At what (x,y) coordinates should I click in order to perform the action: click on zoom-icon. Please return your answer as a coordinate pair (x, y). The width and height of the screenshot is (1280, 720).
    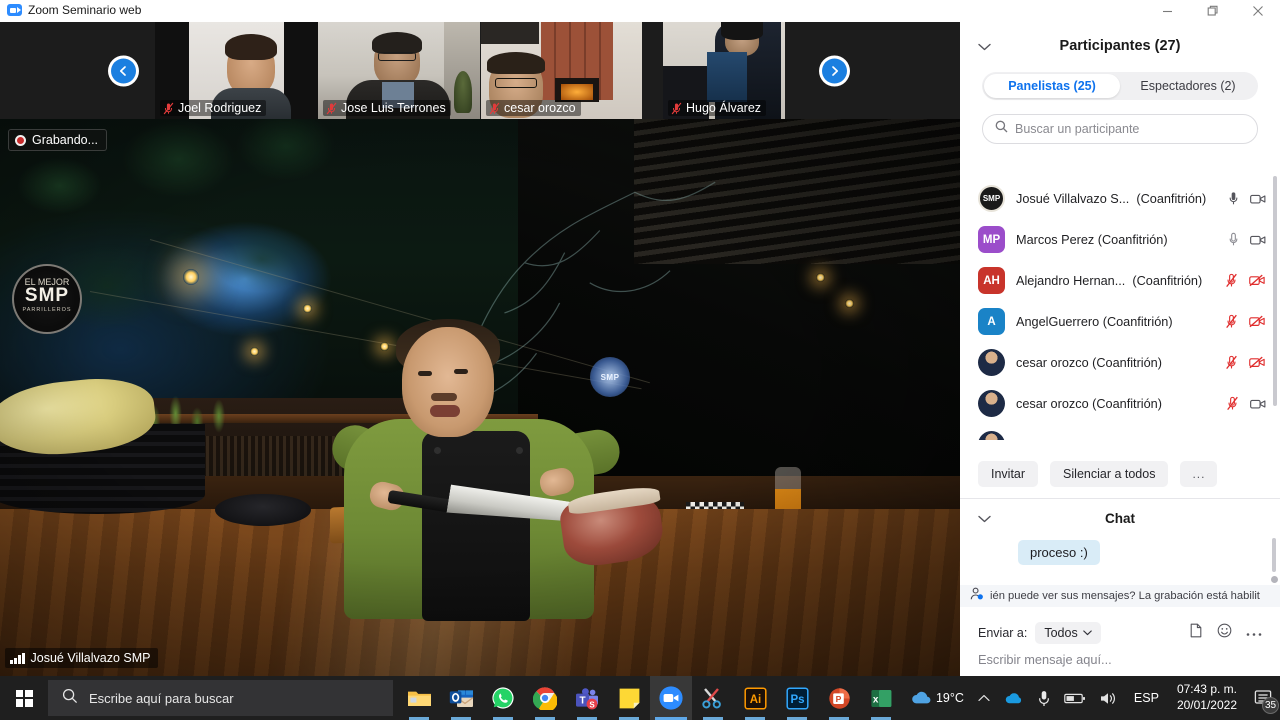
    Looking at the image, I should click on (671, 698).